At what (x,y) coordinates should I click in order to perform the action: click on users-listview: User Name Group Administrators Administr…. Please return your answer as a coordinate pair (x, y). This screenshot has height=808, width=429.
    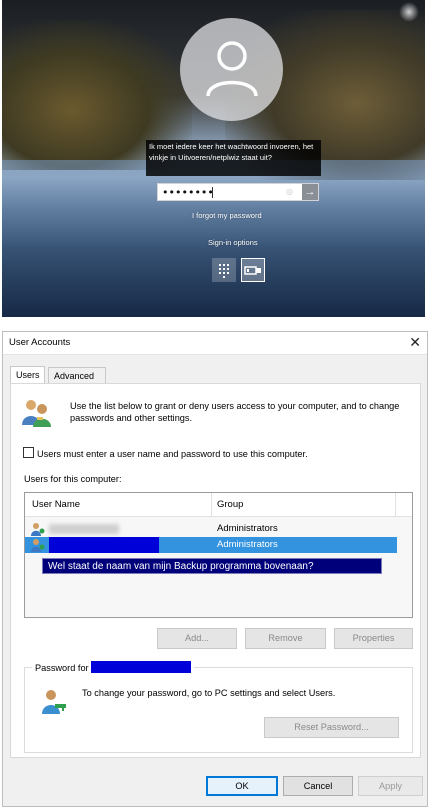
    Looking at the image, I should click on (218, 555).